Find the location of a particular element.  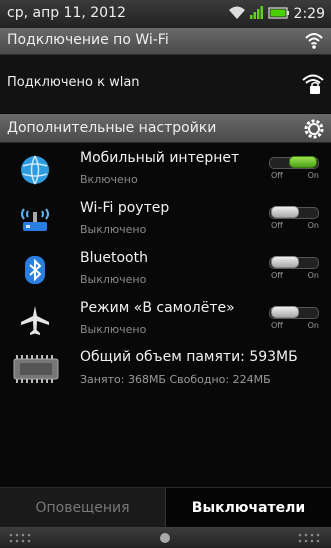

airplane-mode-switch: Off On is located at coordinates (293, 318).